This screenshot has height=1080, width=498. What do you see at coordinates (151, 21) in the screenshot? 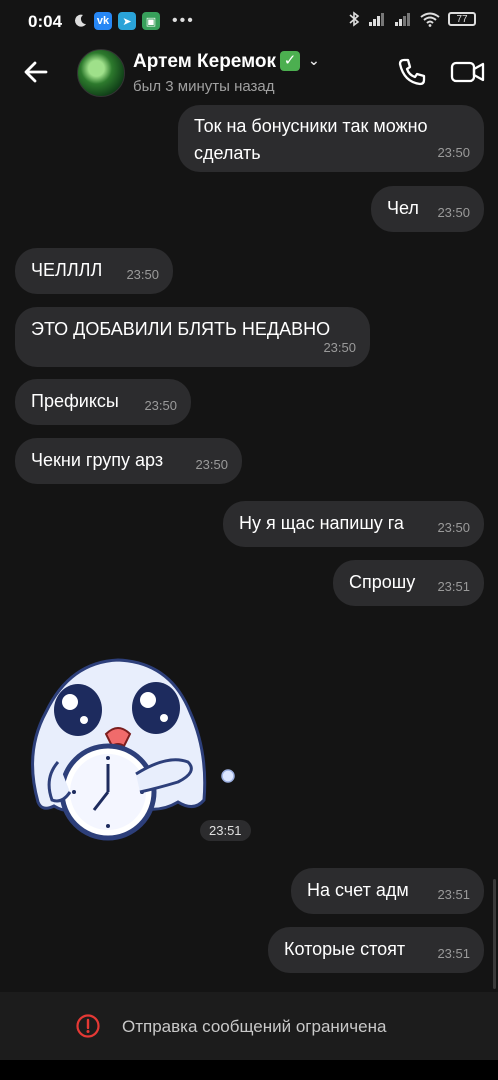
I see `app-icon: ▣` at bounding box center [151, 21].